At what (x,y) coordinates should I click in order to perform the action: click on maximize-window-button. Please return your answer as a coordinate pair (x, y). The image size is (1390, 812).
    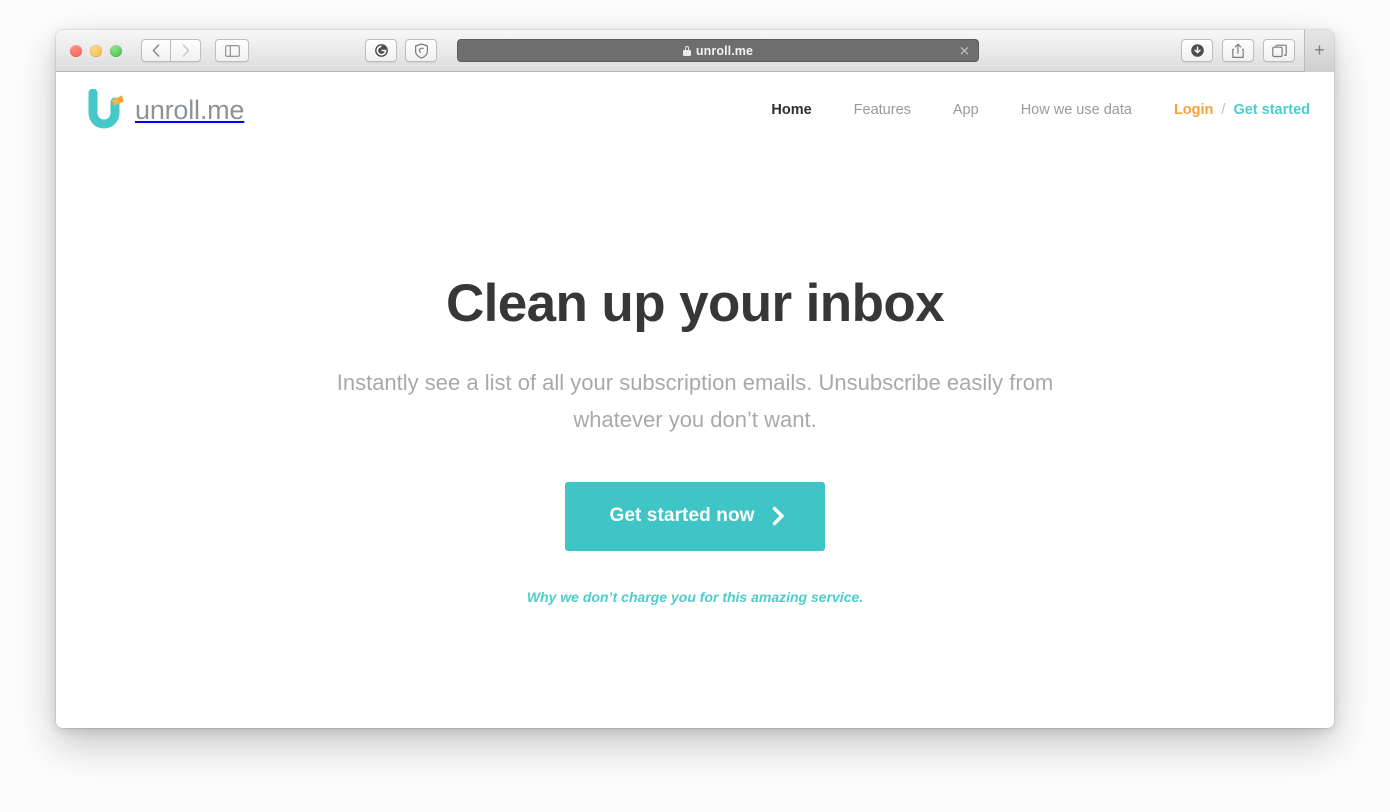
    Looking at the image, I should click on (116, 50).